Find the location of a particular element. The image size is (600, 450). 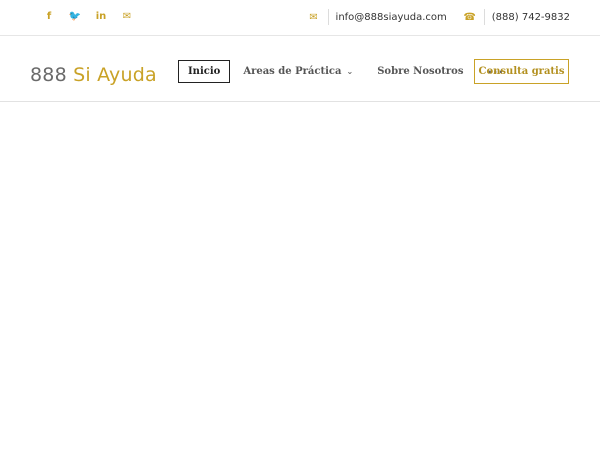

email-link: info@888siayuda.com is located at coordinates (391, 17).